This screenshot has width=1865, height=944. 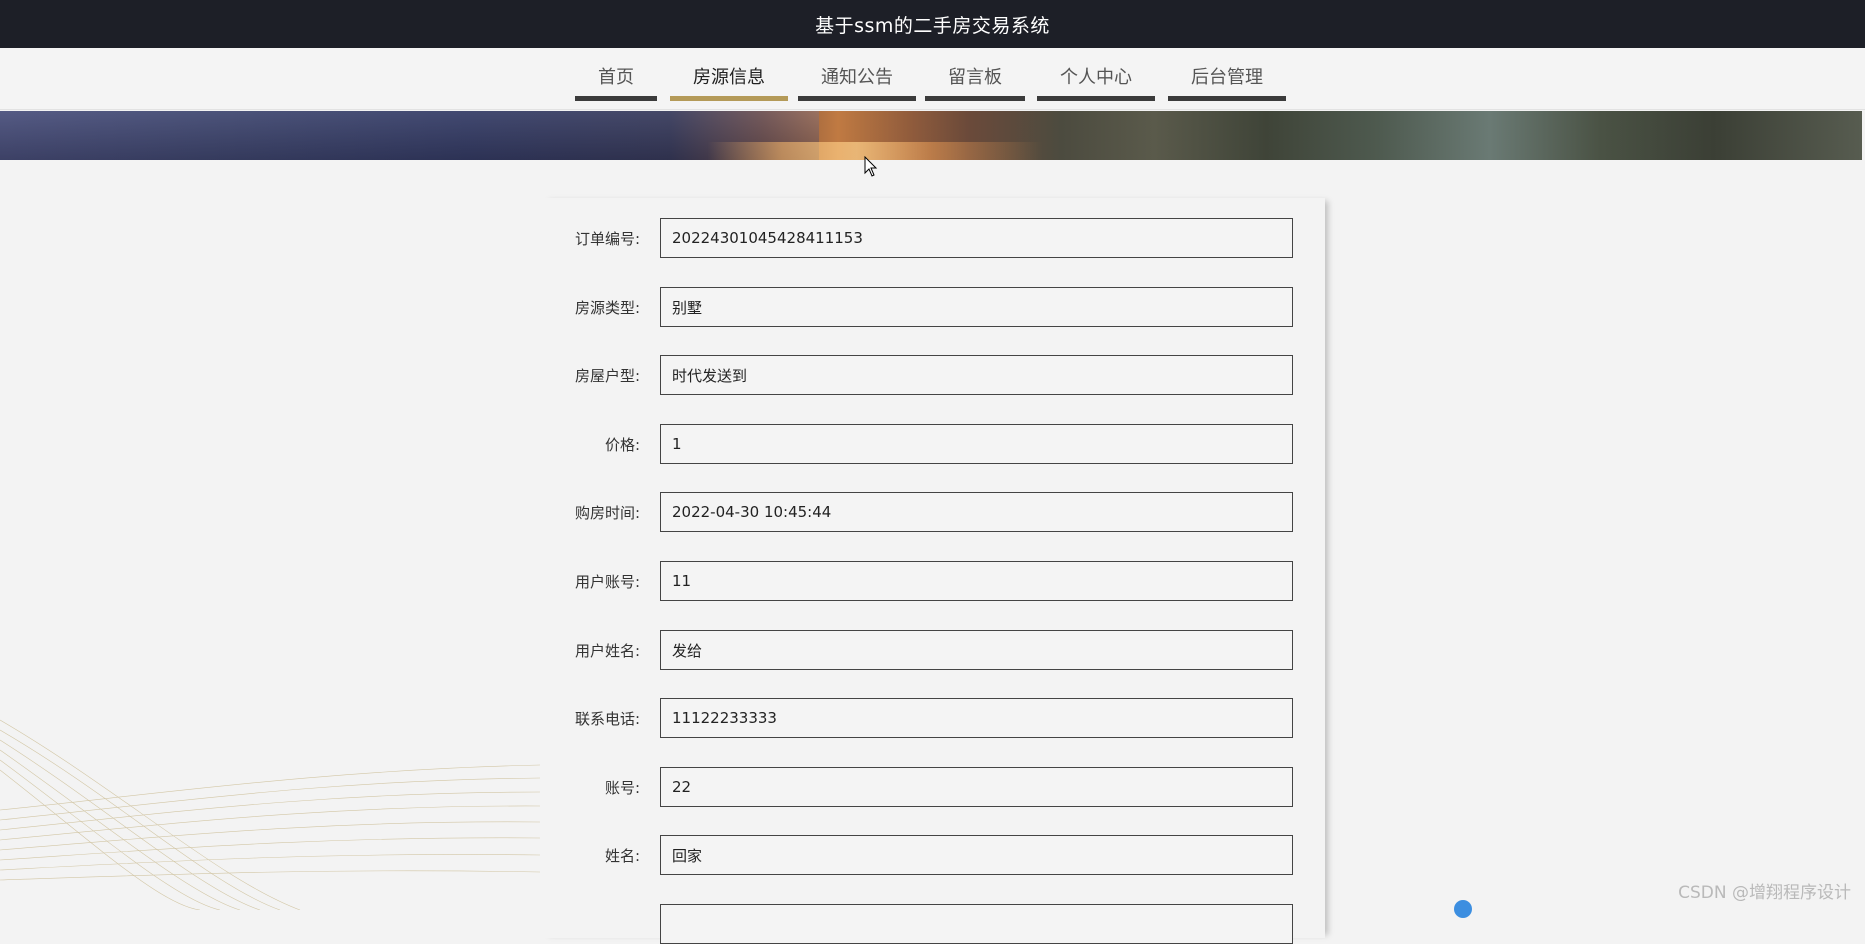 What do you see at coordinates (607, 238) in the screenshot?
I see `field-label: 订单编号:` at bounding box center [607, 238].